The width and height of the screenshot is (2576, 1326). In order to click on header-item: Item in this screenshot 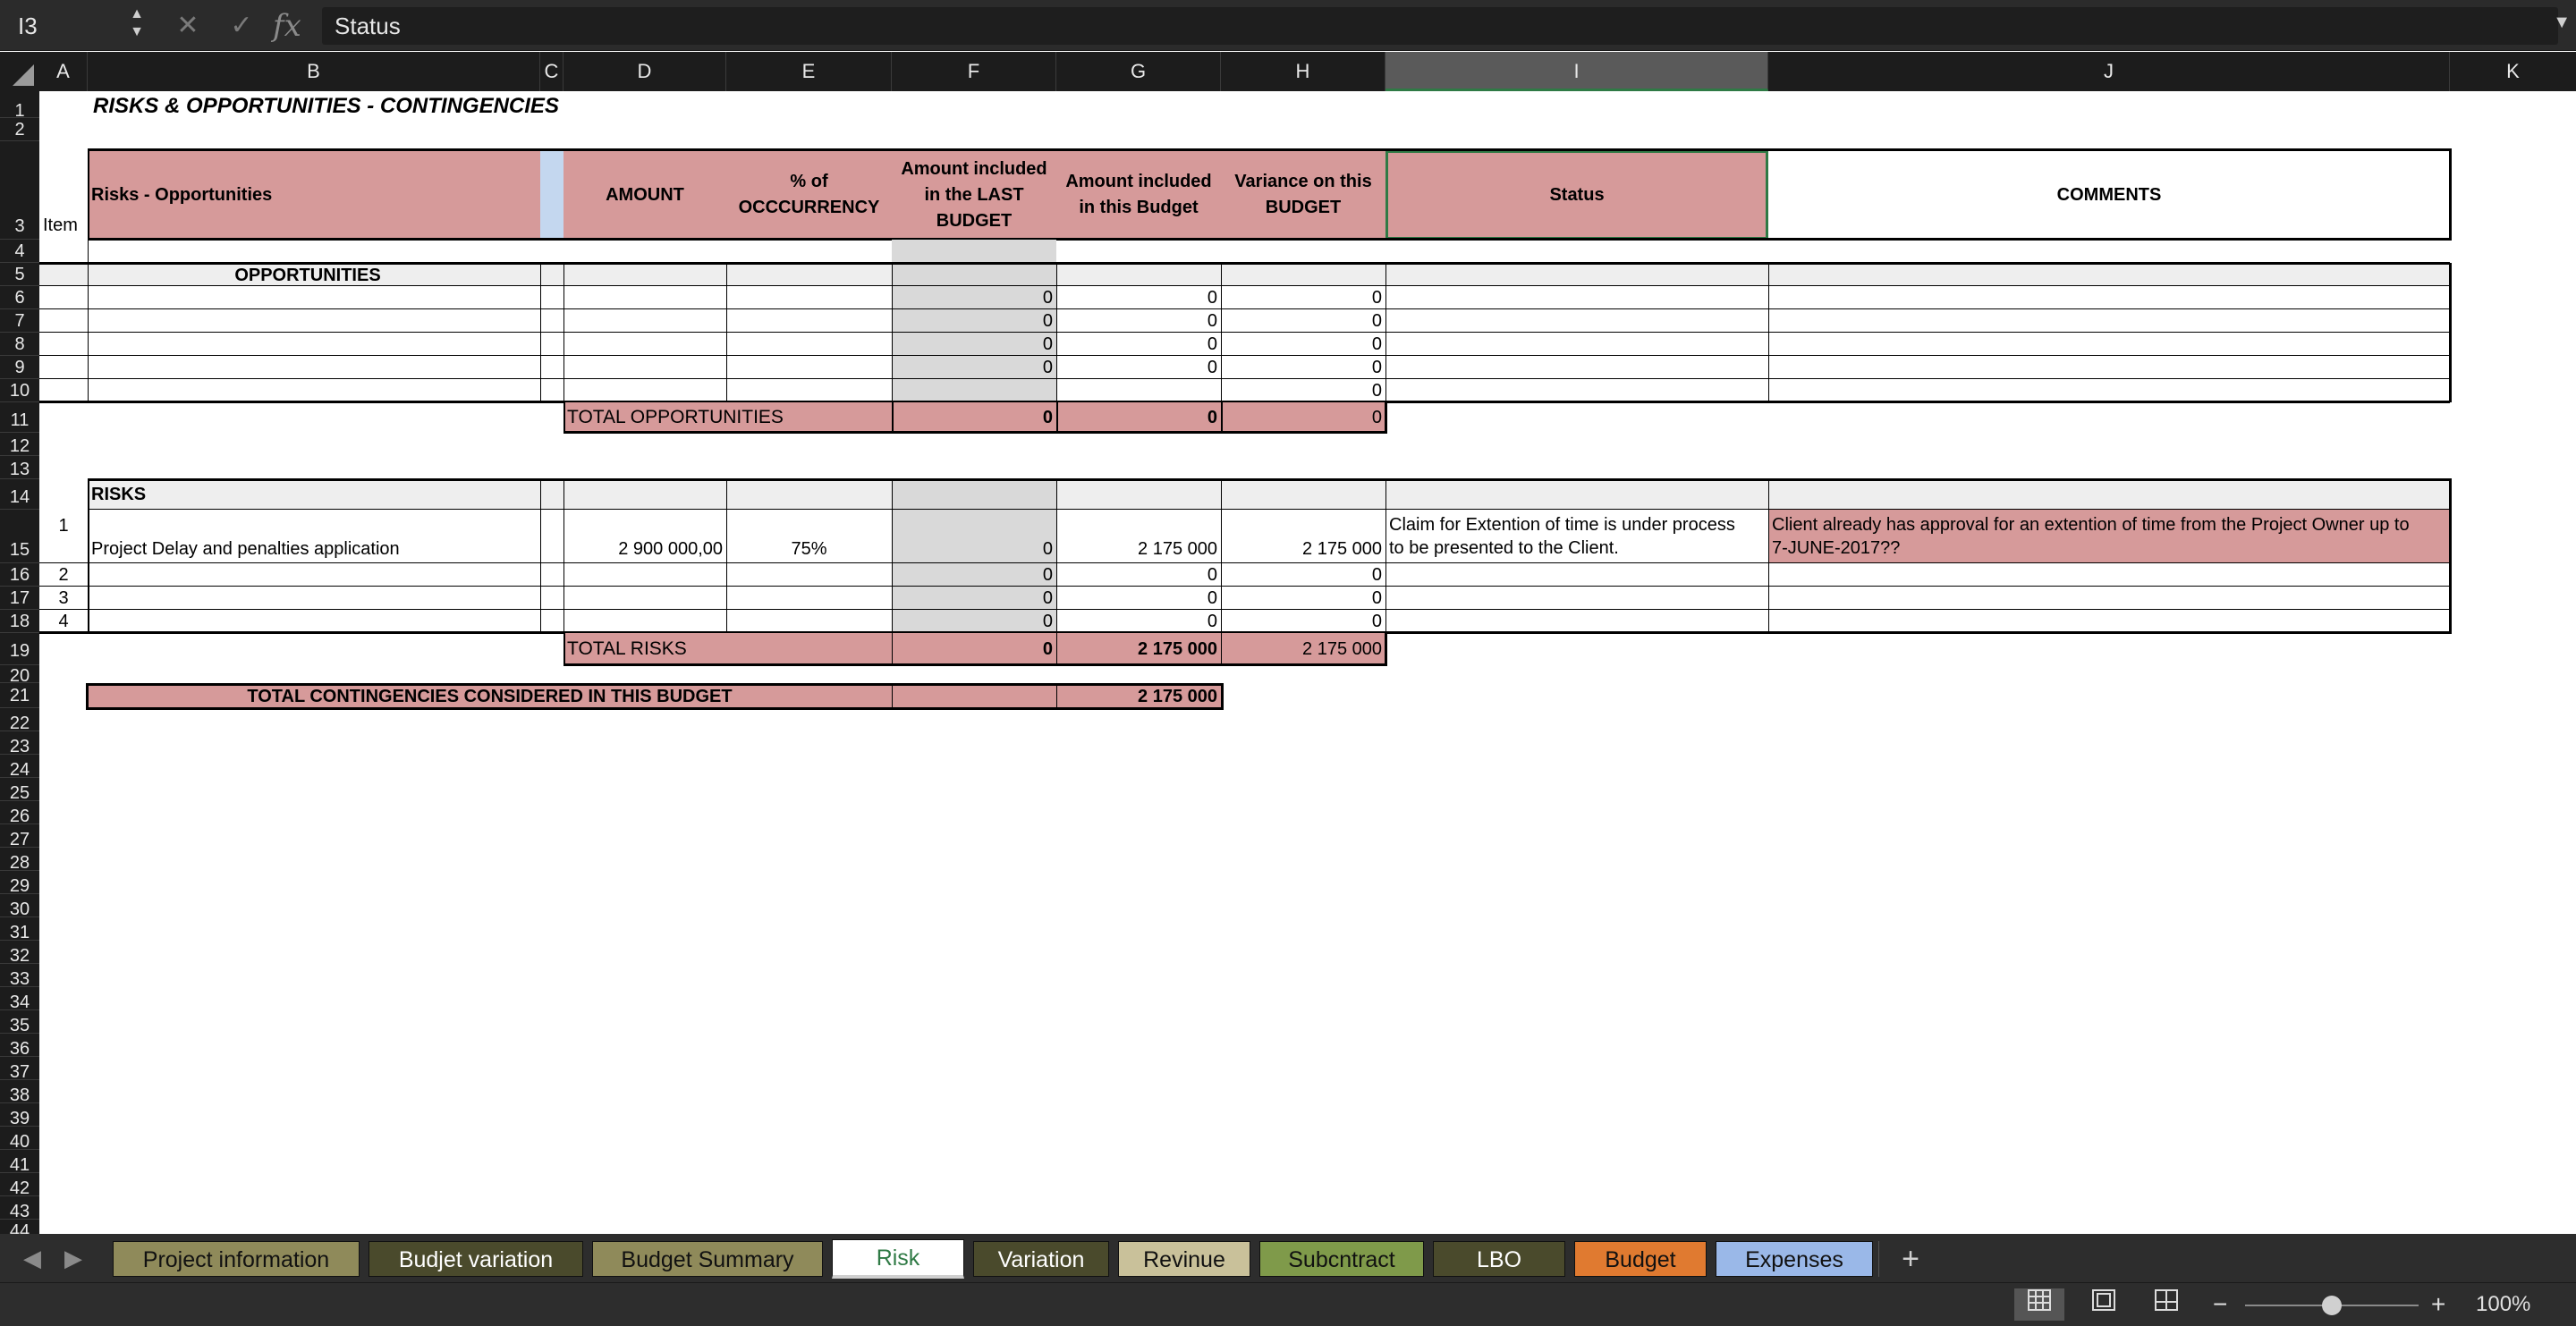, I will do `click(63, 190)`.